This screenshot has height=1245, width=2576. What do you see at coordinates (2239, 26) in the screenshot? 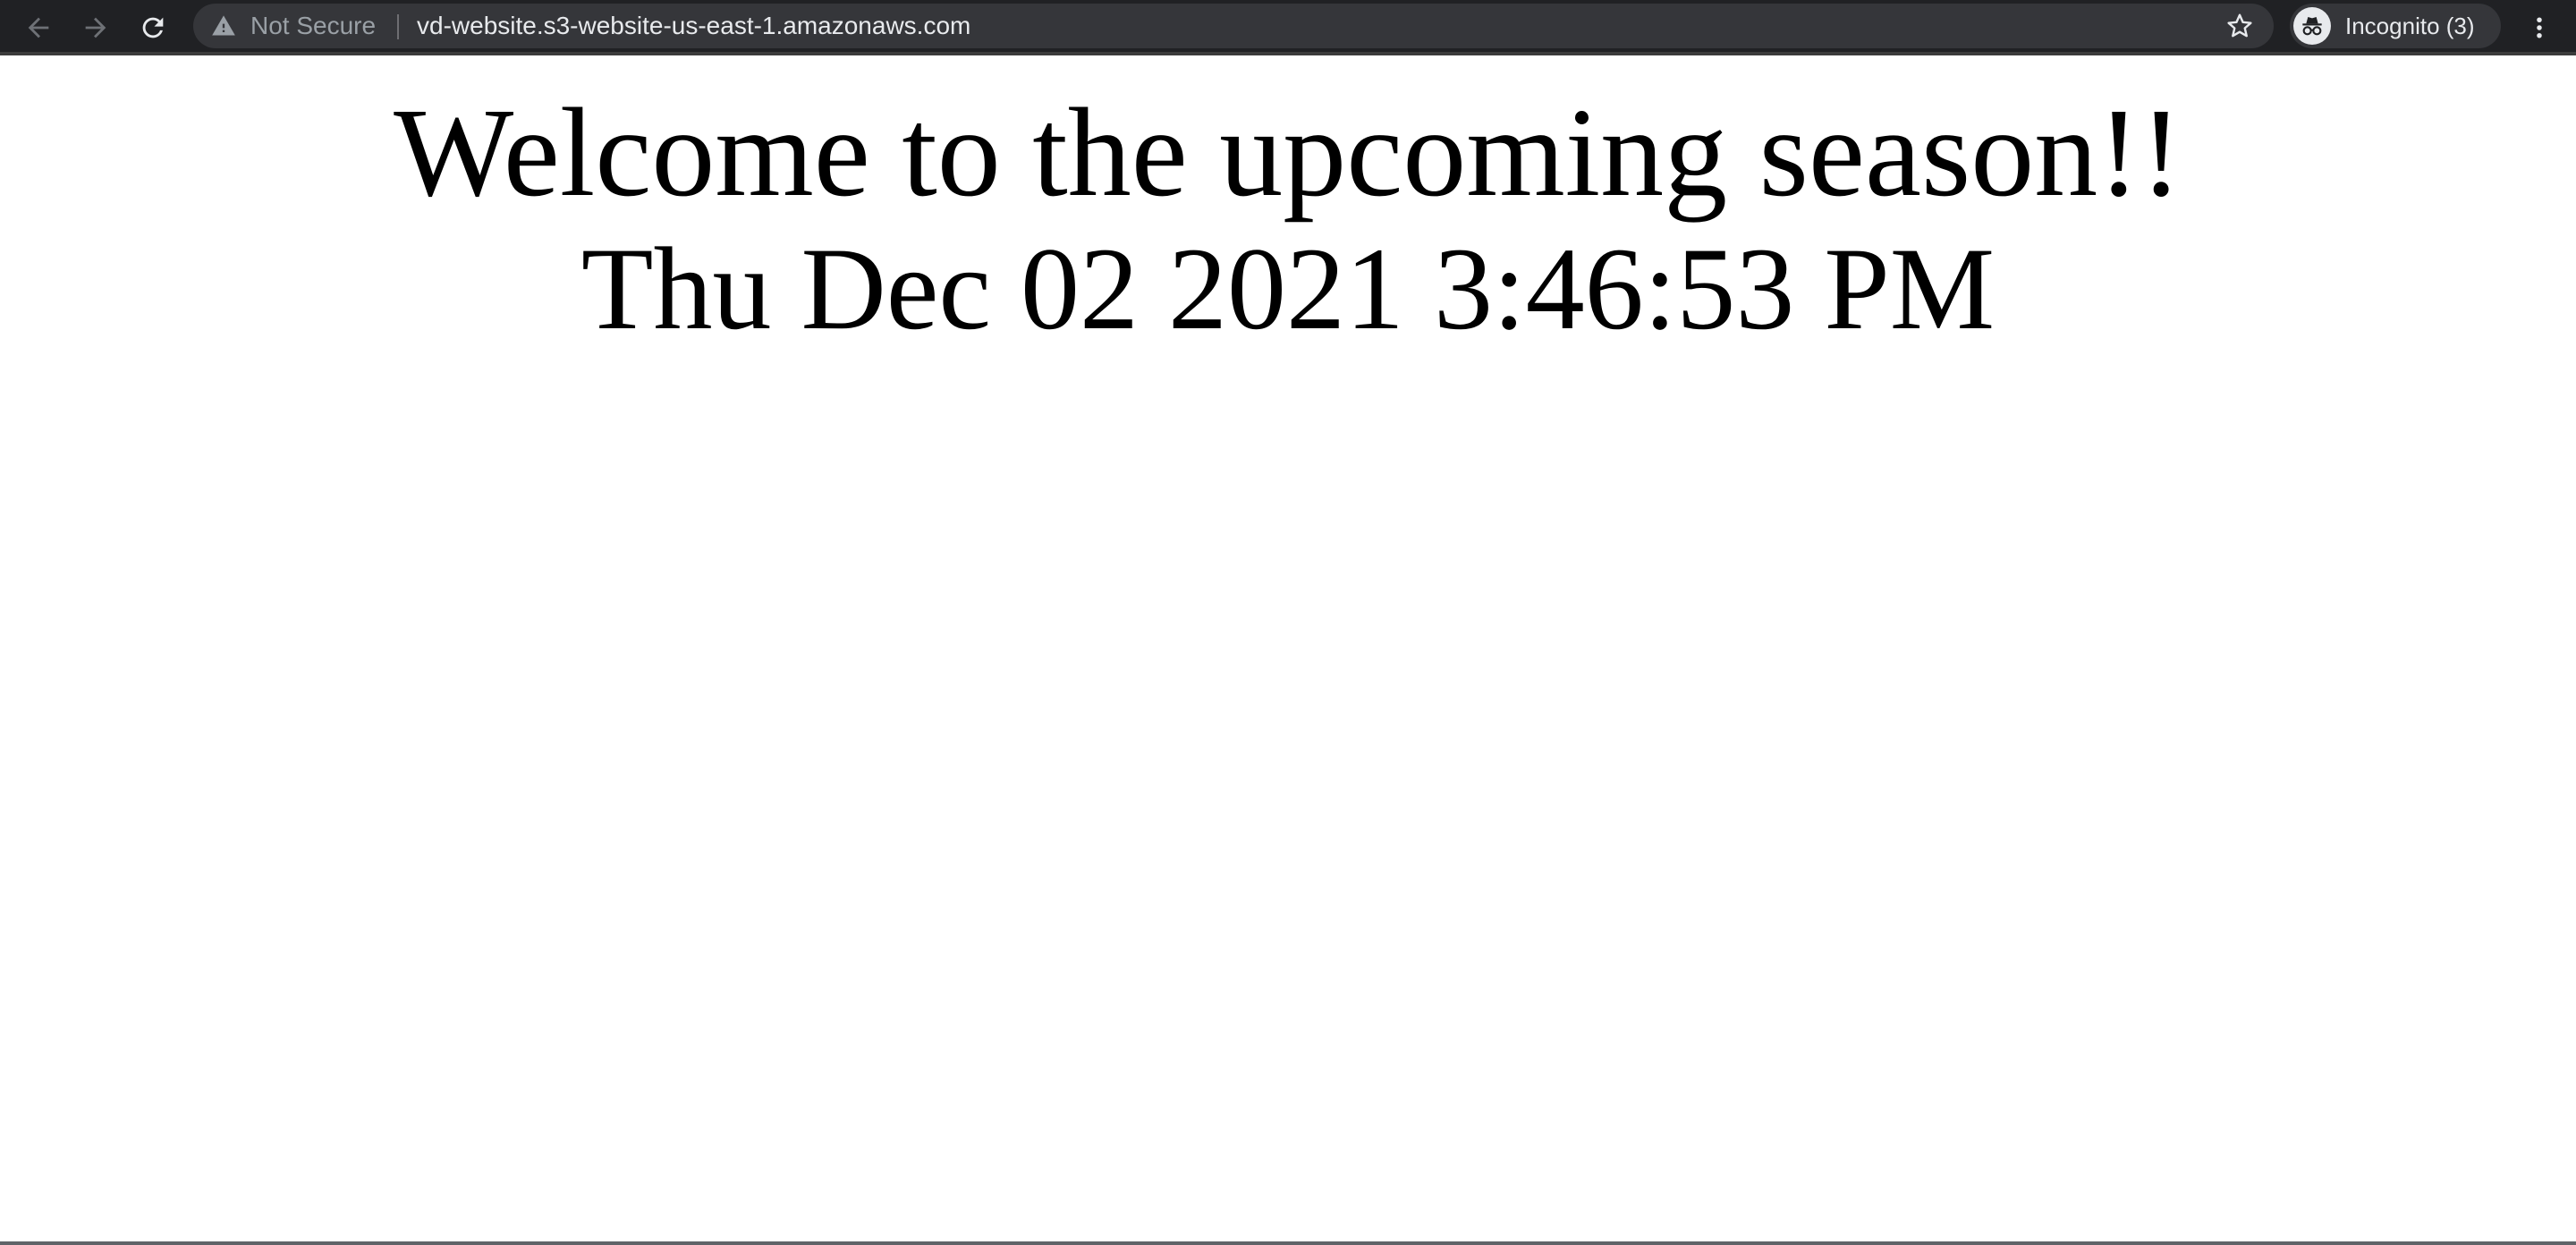
I see `star-icon` at bounding box center [2239, 26].